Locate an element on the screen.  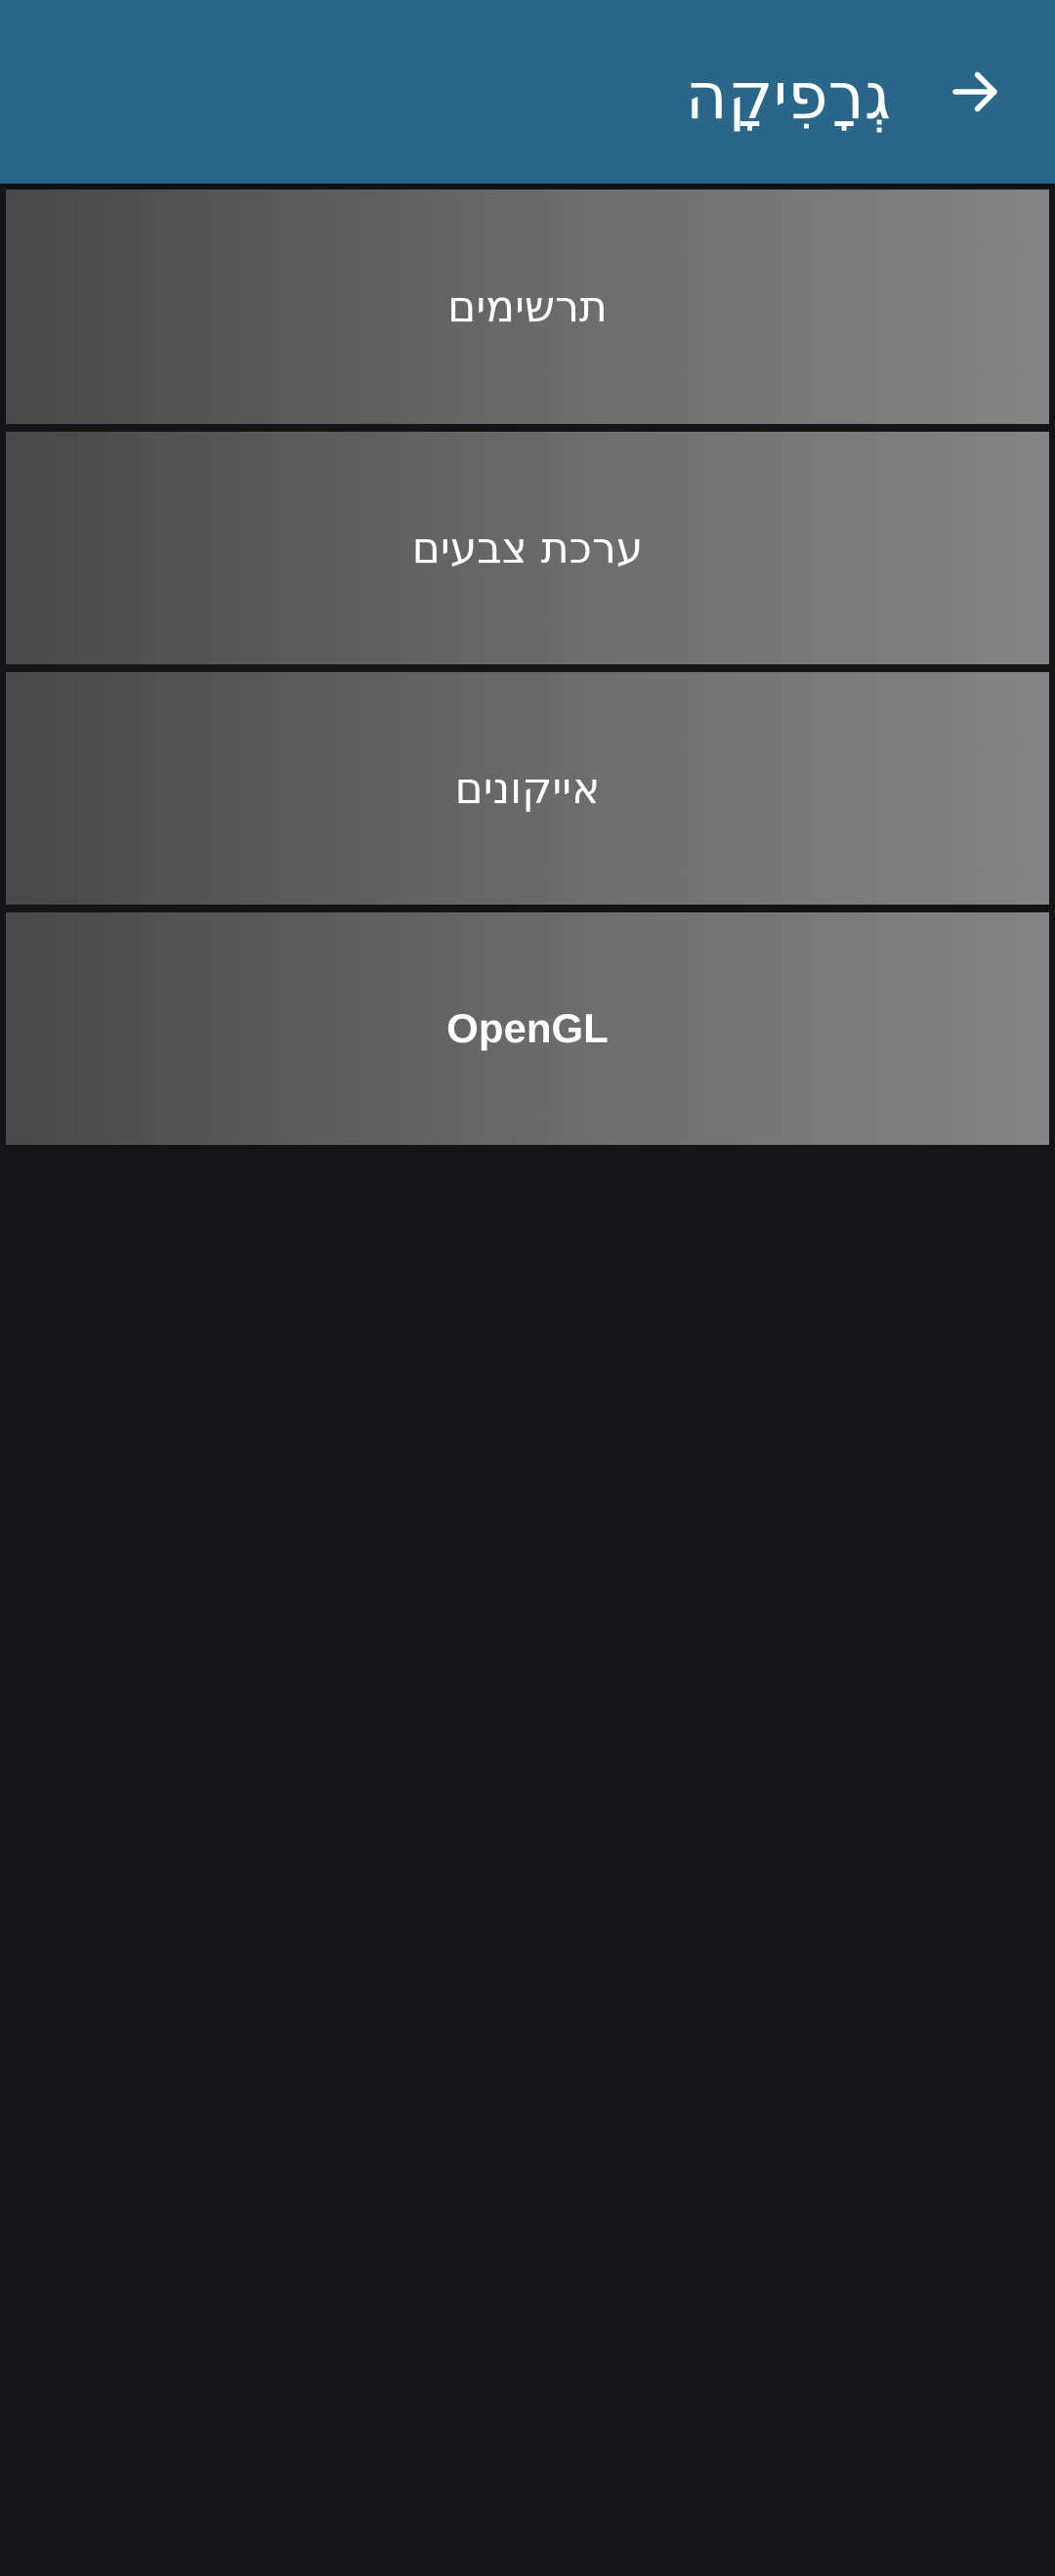
app-bar: גְרָפִיקָה is located at coordinates (527, 94).